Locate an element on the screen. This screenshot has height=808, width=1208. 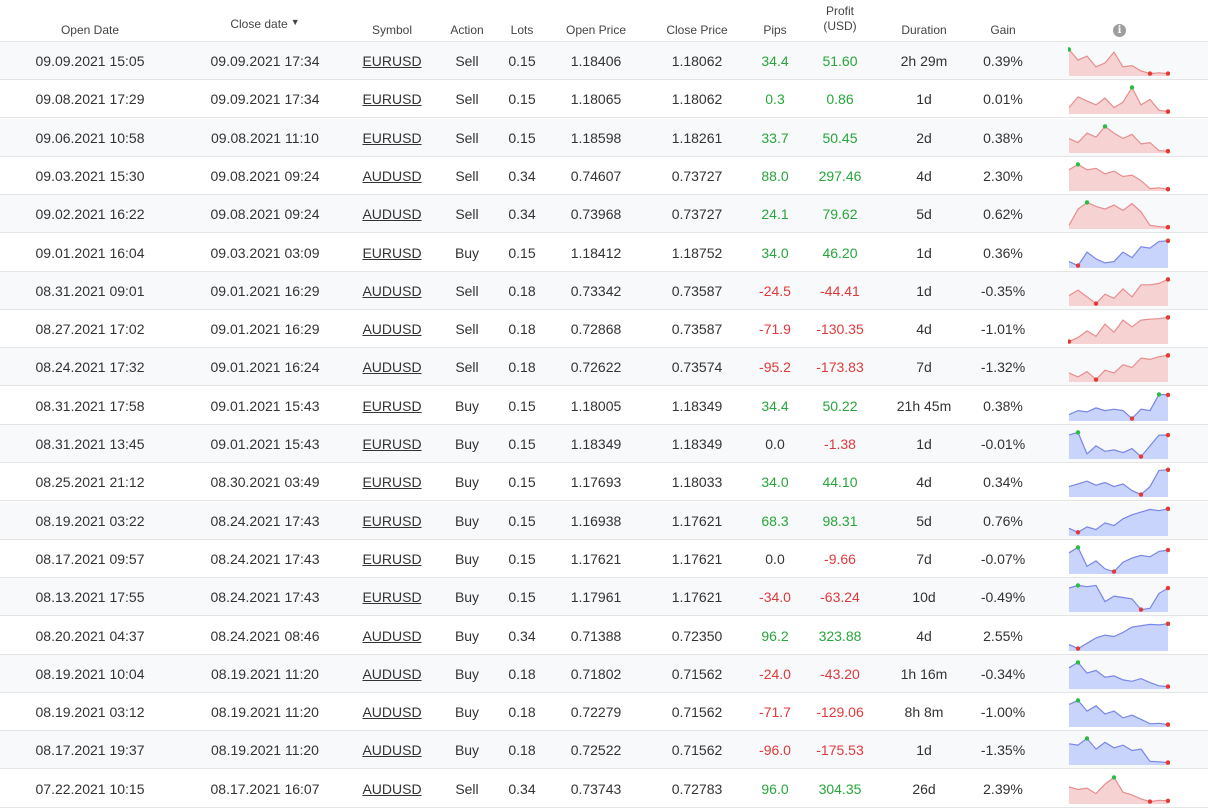
header-gain: Gain is located at coordinates (1003, 20).